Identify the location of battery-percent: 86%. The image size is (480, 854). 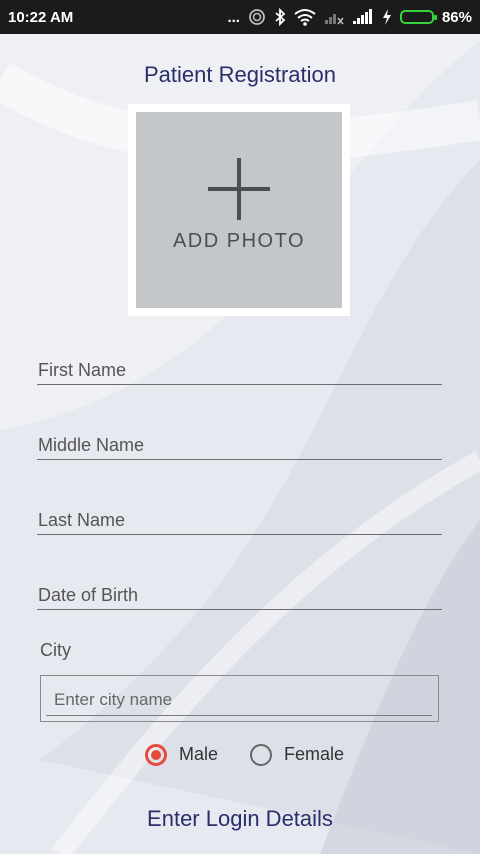
(456, 17).